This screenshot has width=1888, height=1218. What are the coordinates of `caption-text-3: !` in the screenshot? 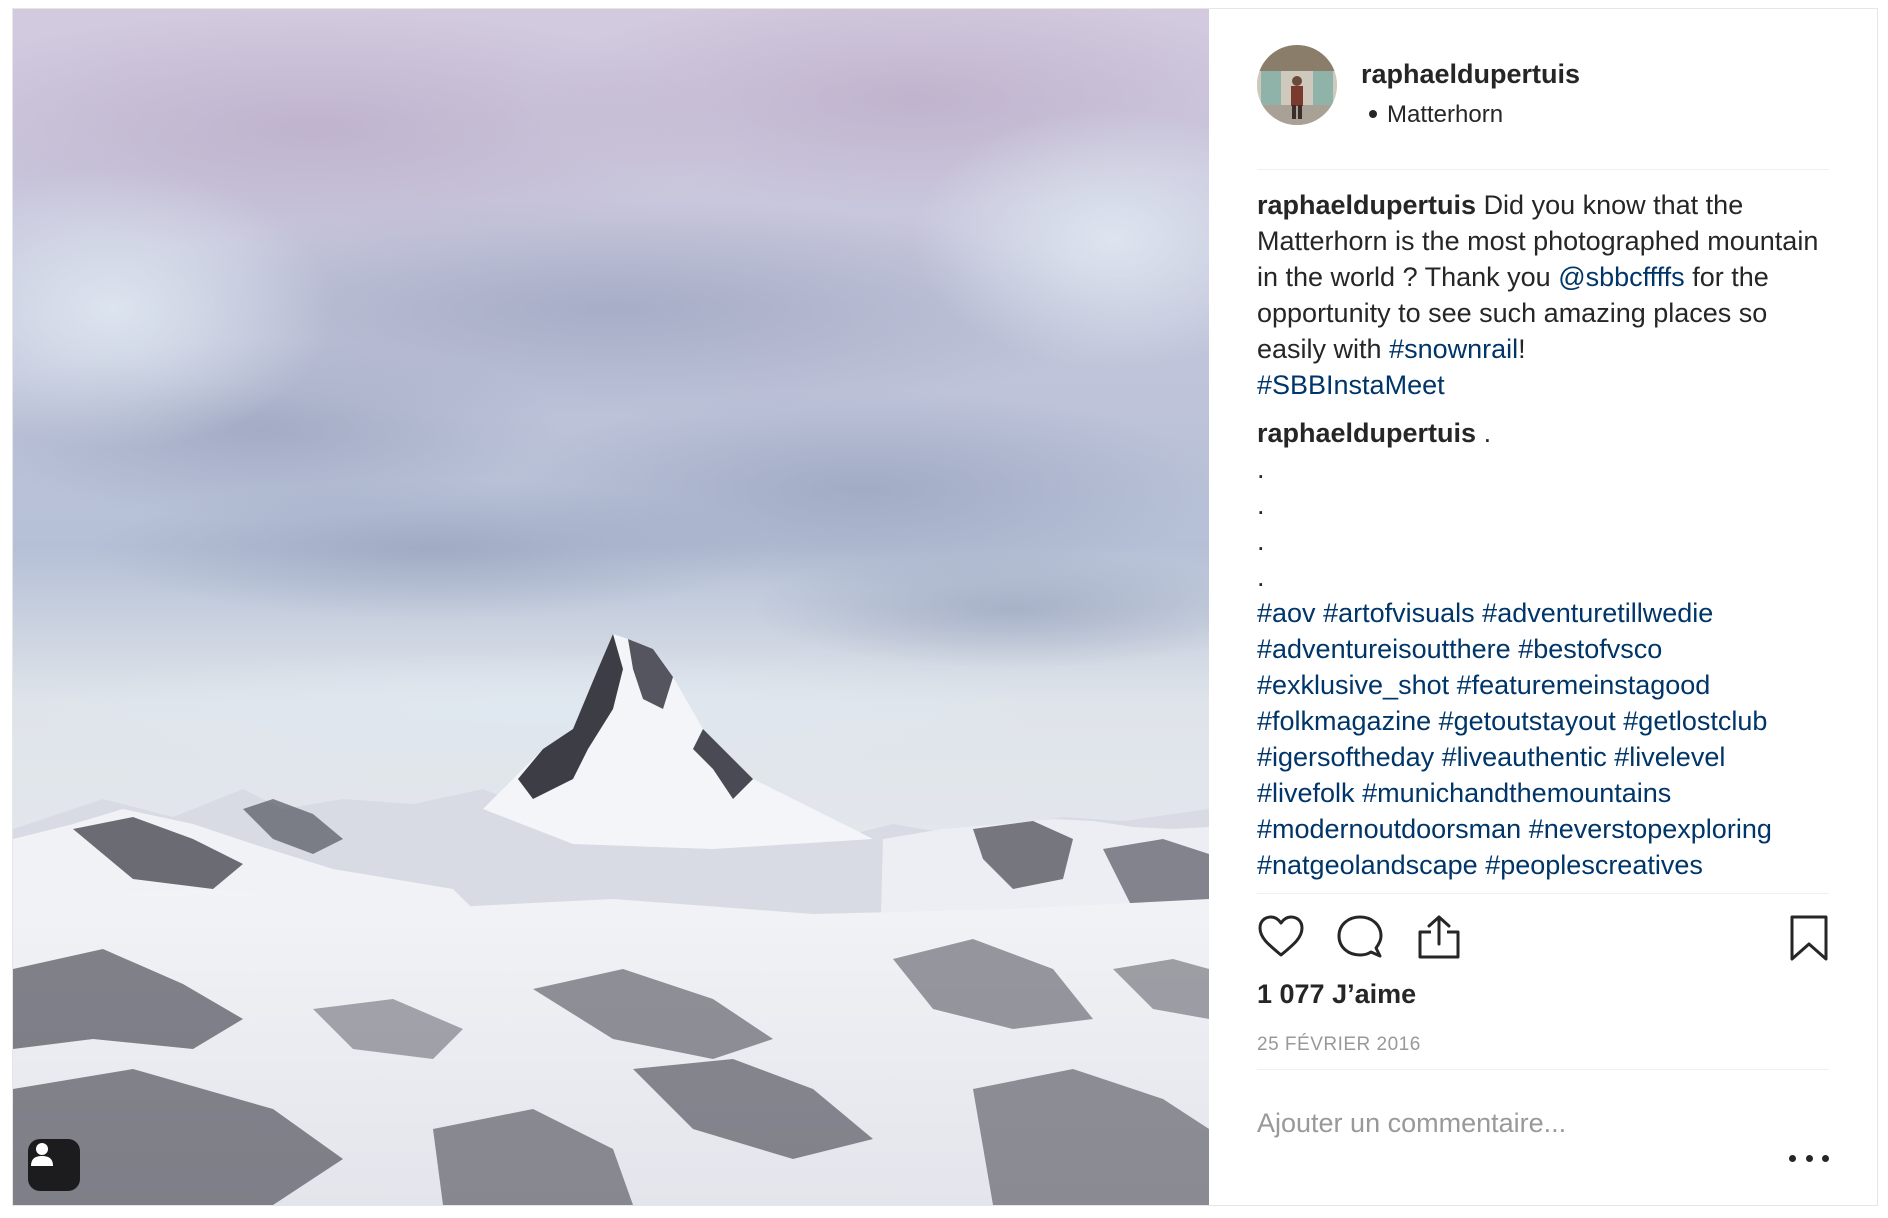 It's located at (1522, 349).